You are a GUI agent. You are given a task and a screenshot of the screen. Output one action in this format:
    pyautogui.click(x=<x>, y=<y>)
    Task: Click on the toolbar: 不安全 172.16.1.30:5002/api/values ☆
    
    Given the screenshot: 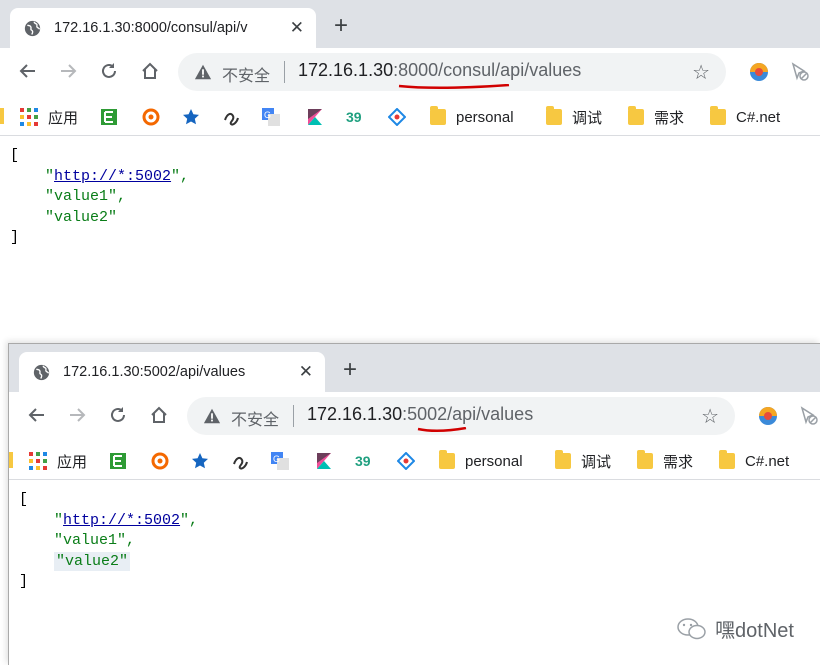 What is the action you would take?
    pyautogui.click(x=414, y=417)
    